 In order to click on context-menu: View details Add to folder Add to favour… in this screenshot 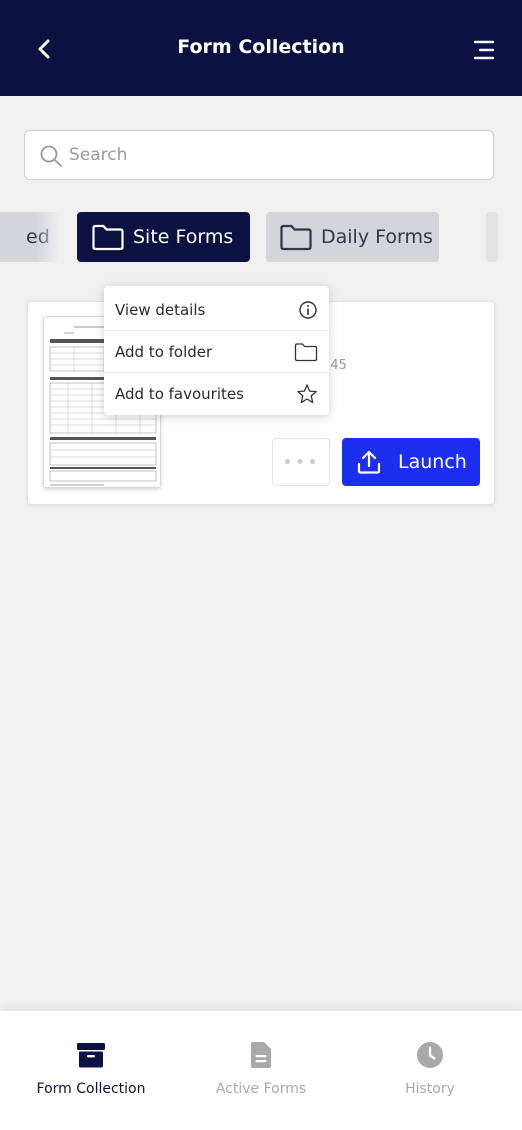, I will do `click(216, 350)`.